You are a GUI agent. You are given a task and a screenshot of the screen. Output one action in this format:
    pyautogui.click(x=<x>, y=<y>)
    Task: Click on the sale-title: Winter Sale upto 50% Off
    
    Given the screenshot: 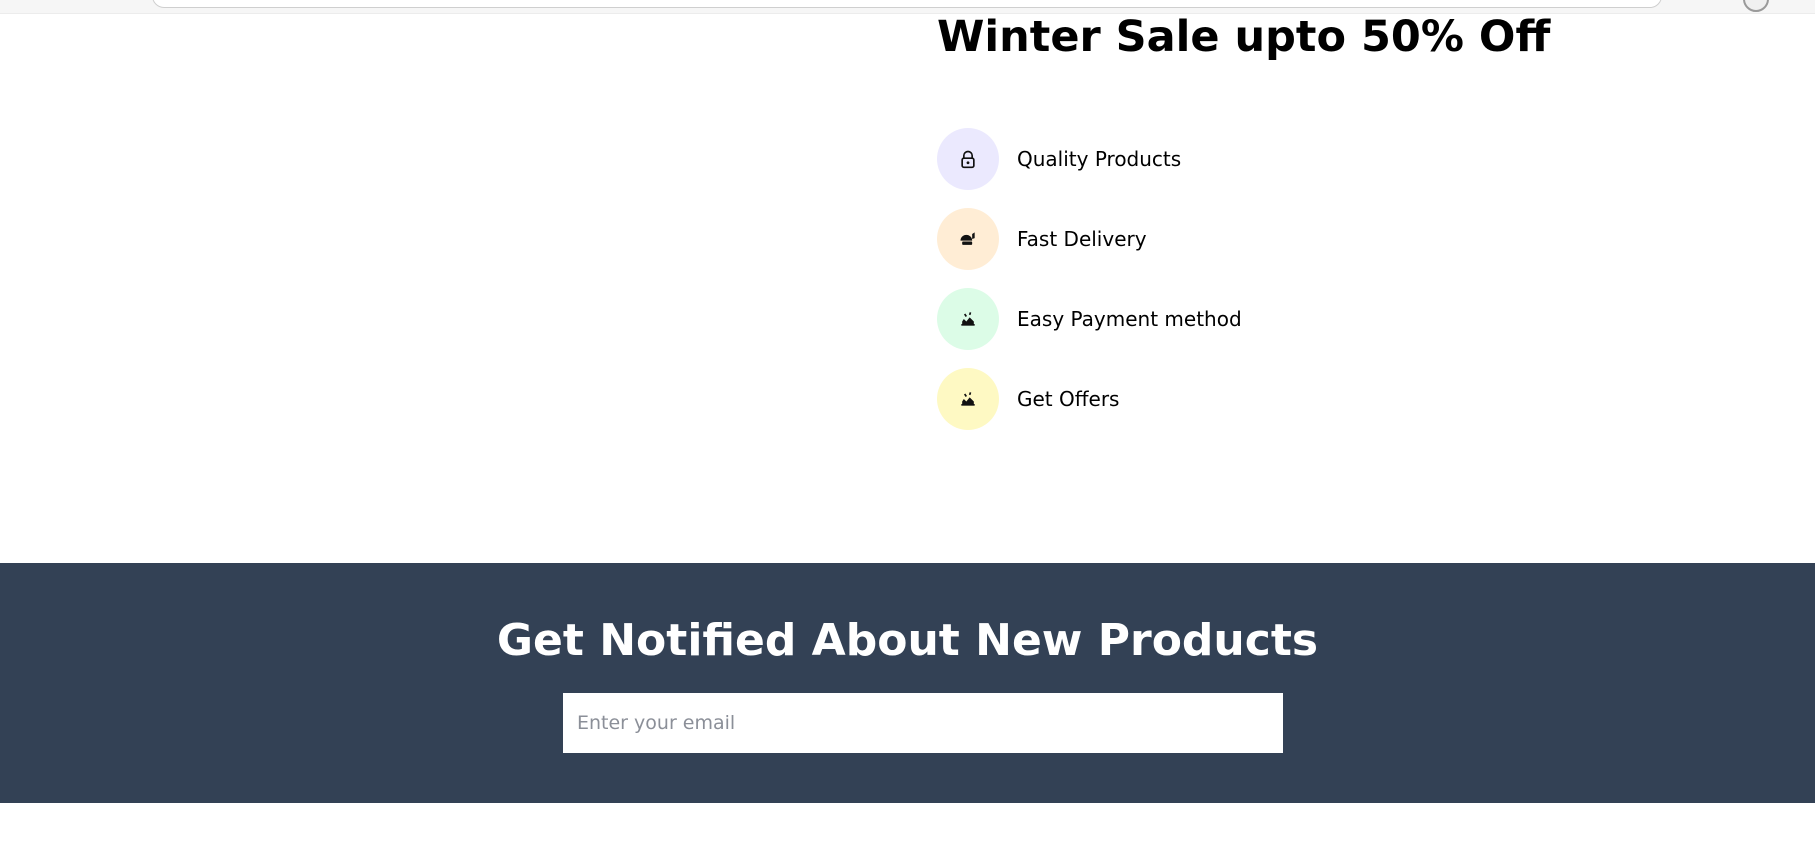 What is the action you would take?
    pyautogui.click(x=1244, y=37)
    